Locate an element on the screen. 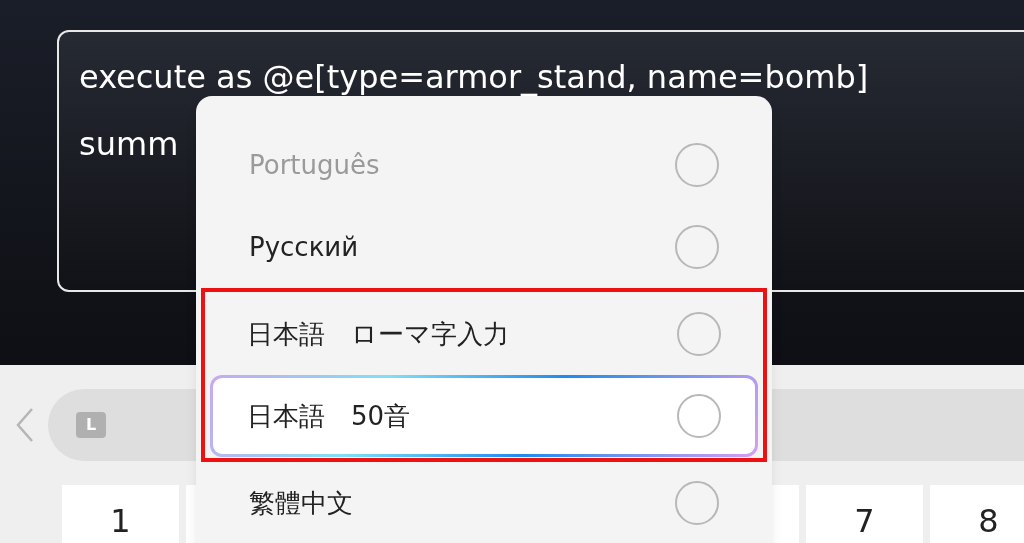 The height and width of the screenshot is (543, 1024). keyboard-key: 1 is located at coordinates (120, 514).